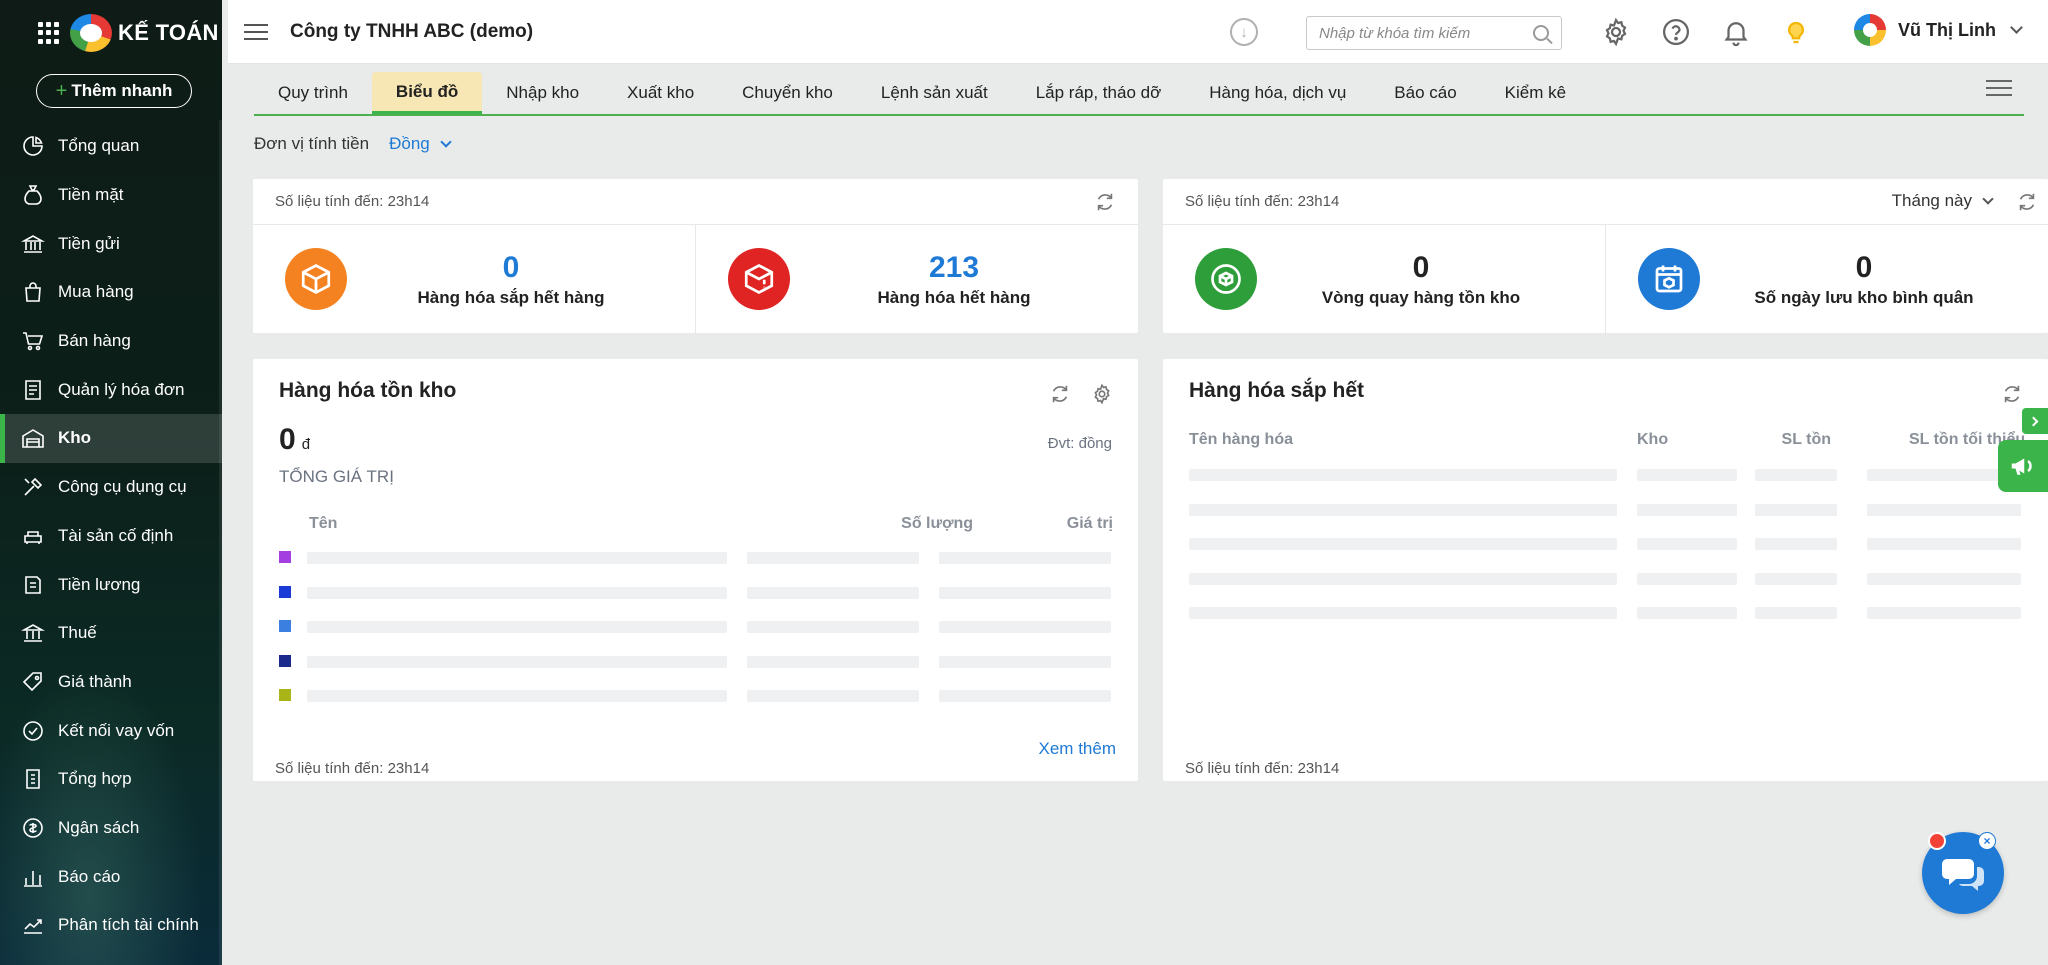 This screenshot has width=2048, height=965. I want to click on pie-chart-icon, so click(33, 146).